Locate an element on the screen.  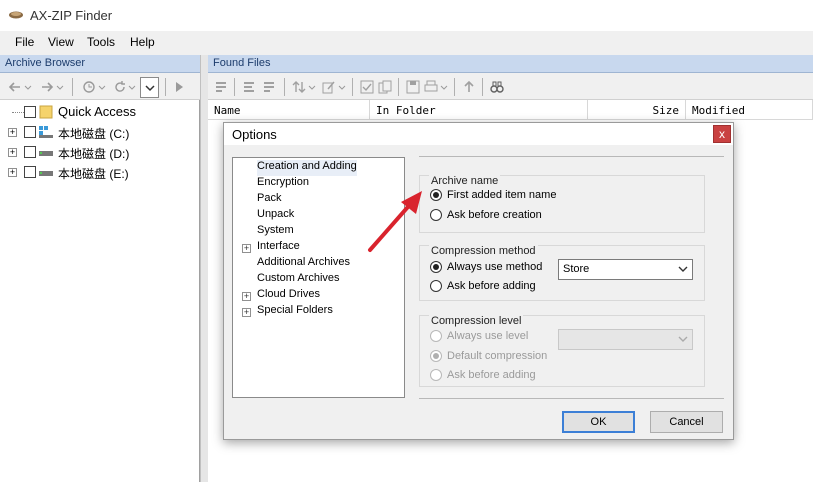
group-title: Compression method is located at coordinates (483, 251).